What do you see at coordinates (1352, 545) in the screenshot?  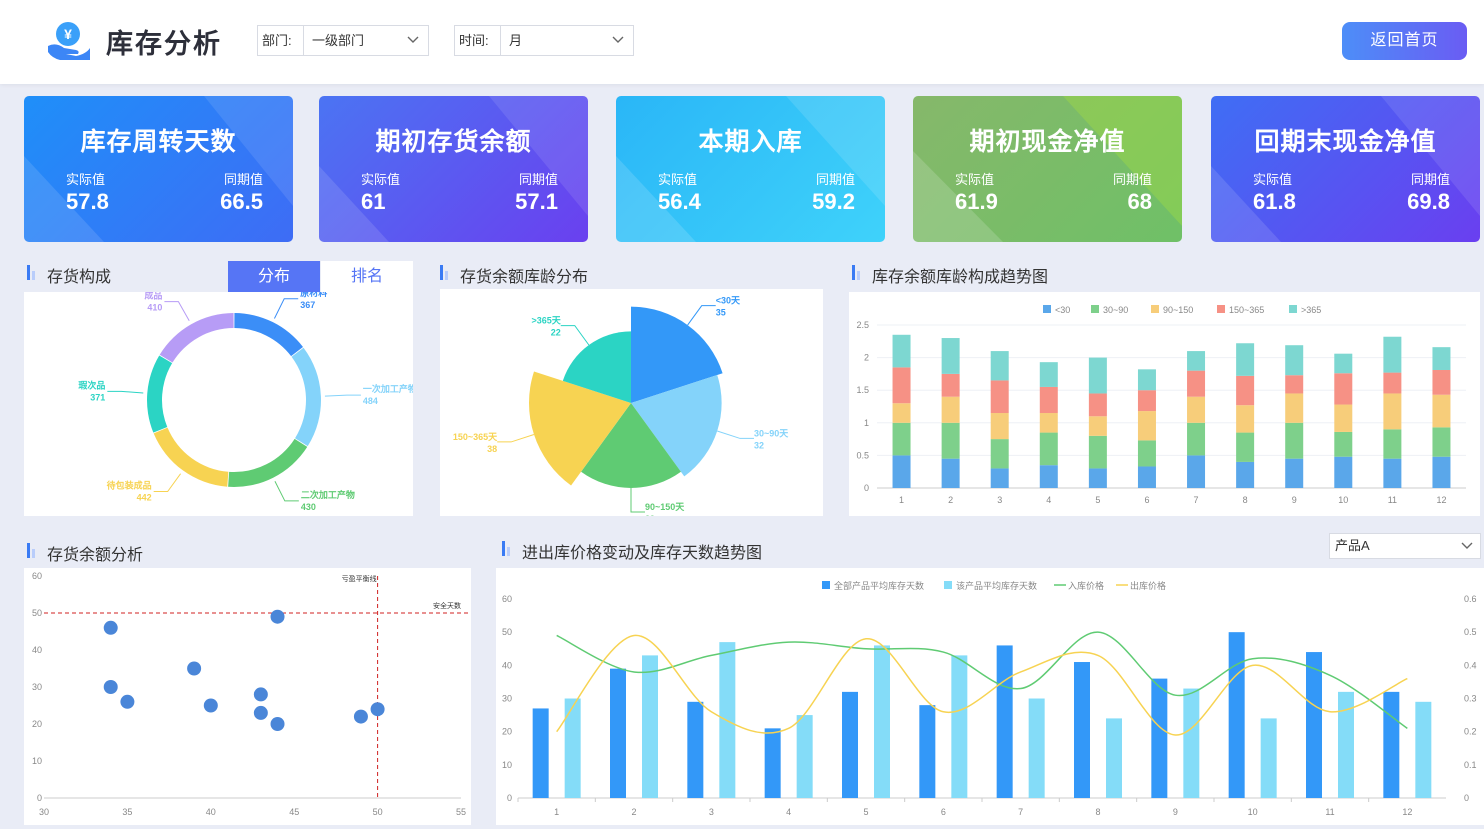 I see `product-select-value: 产品A` at bounding box center [1352, 545].